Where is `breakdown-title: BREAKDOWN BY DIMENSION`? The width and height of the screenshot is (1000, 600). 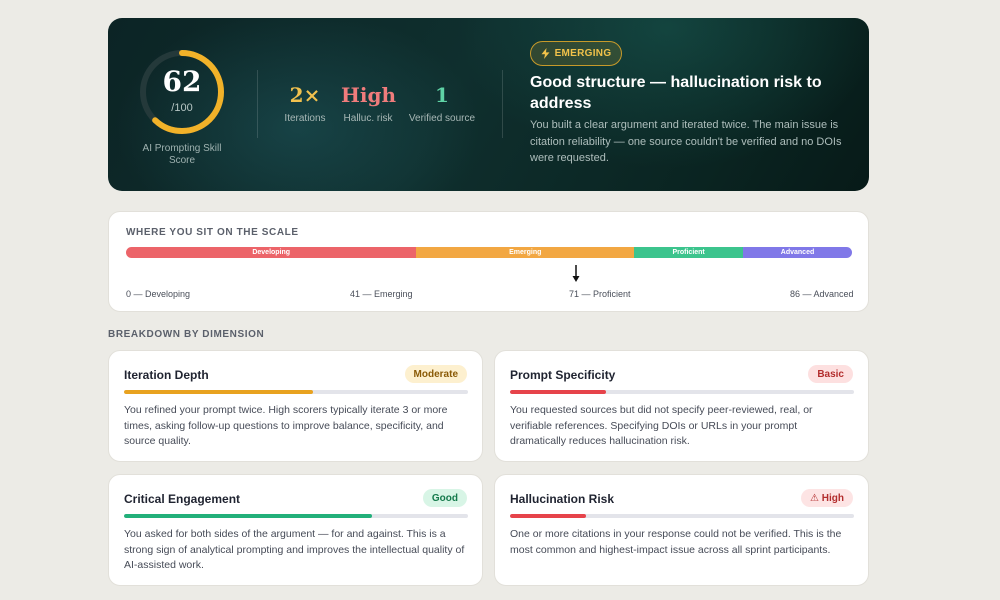 breakdown-title: BREAKDOWN BY DIMENSION is located at coordinates (186, 334).